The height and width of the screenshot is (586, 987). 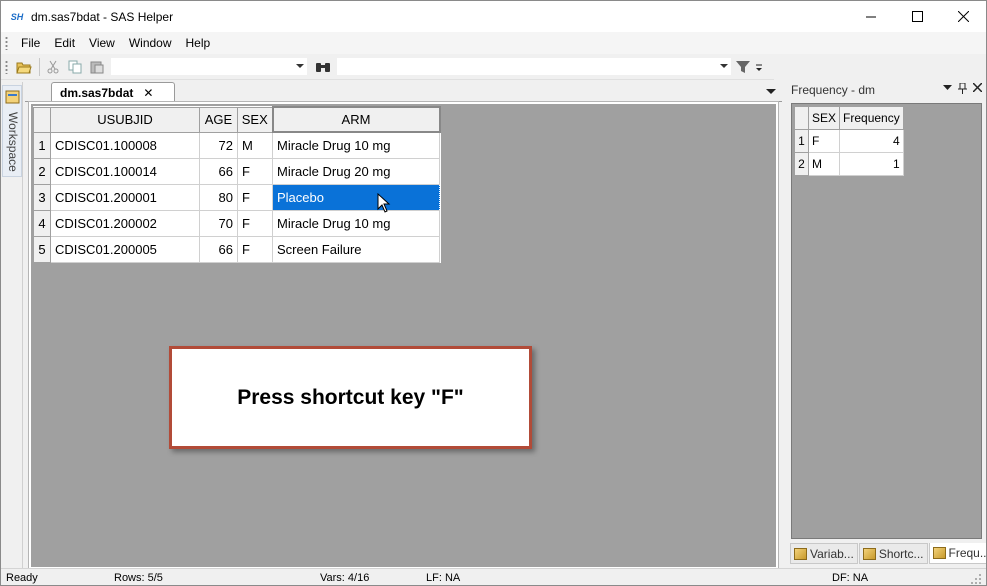 What do you see at coordinates (42, 223) in the screenshot?
I see `row-number: 4` at bounding box center [42, 223].